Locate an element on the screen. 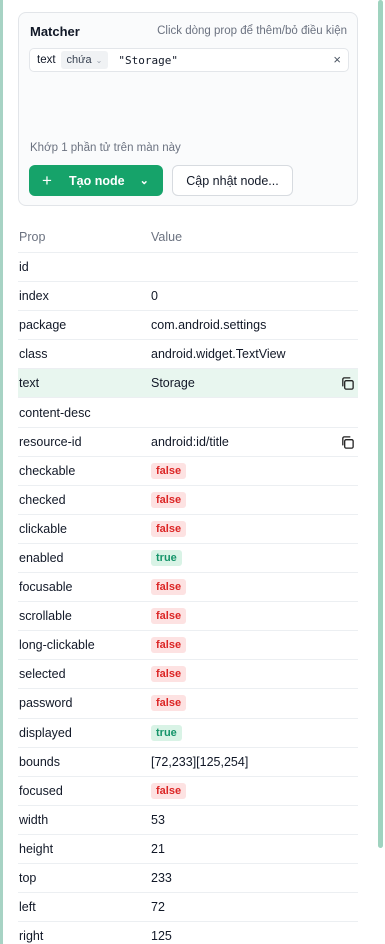 The width and height of the screenshot is (385, 944). row-value: 125 is located at coordinates (161, 936).